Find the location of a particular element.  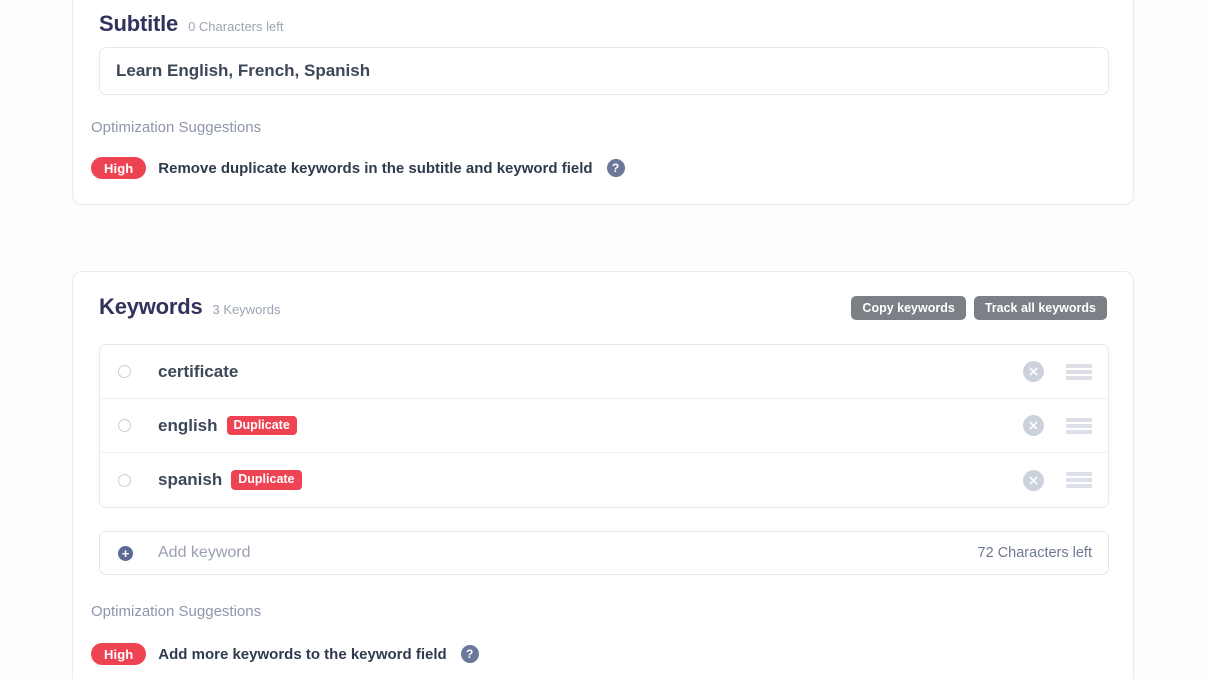

table-row: certificate is located at coordinates (604, 372).